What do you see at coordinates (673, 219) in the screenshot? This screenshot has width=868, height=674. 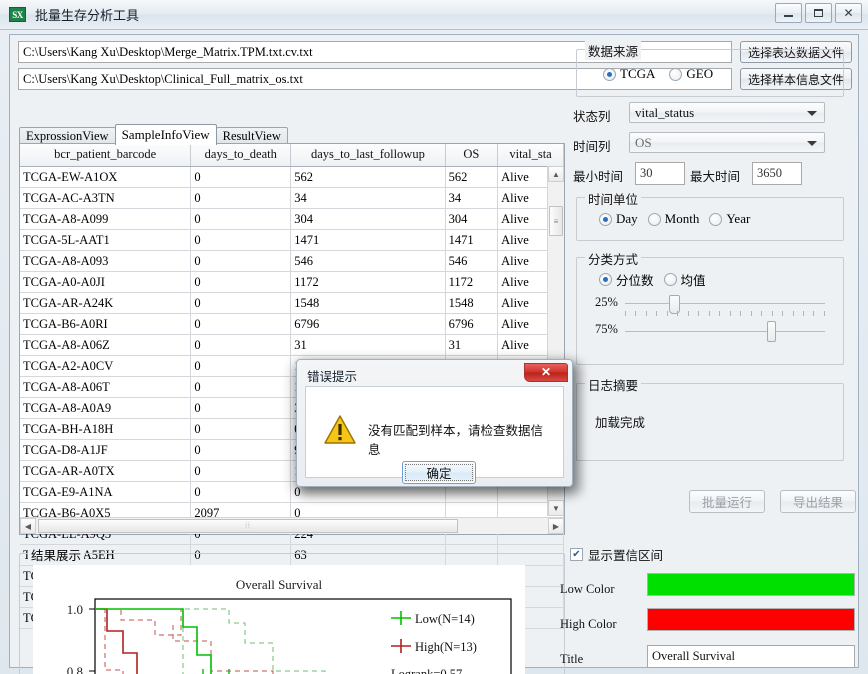 I see `radio-month: Month` at bounding box center [673, 219].